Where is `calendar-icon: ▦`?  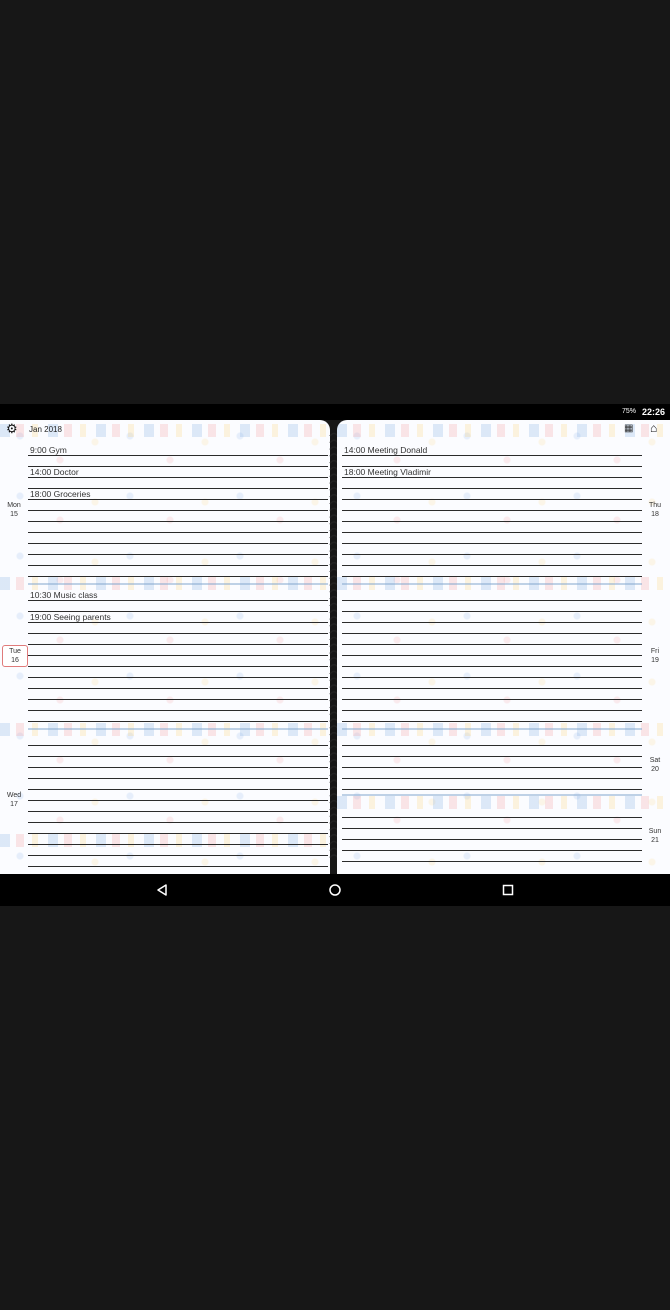 calendar-icon: ▦ is located at coordinates (628, 429).